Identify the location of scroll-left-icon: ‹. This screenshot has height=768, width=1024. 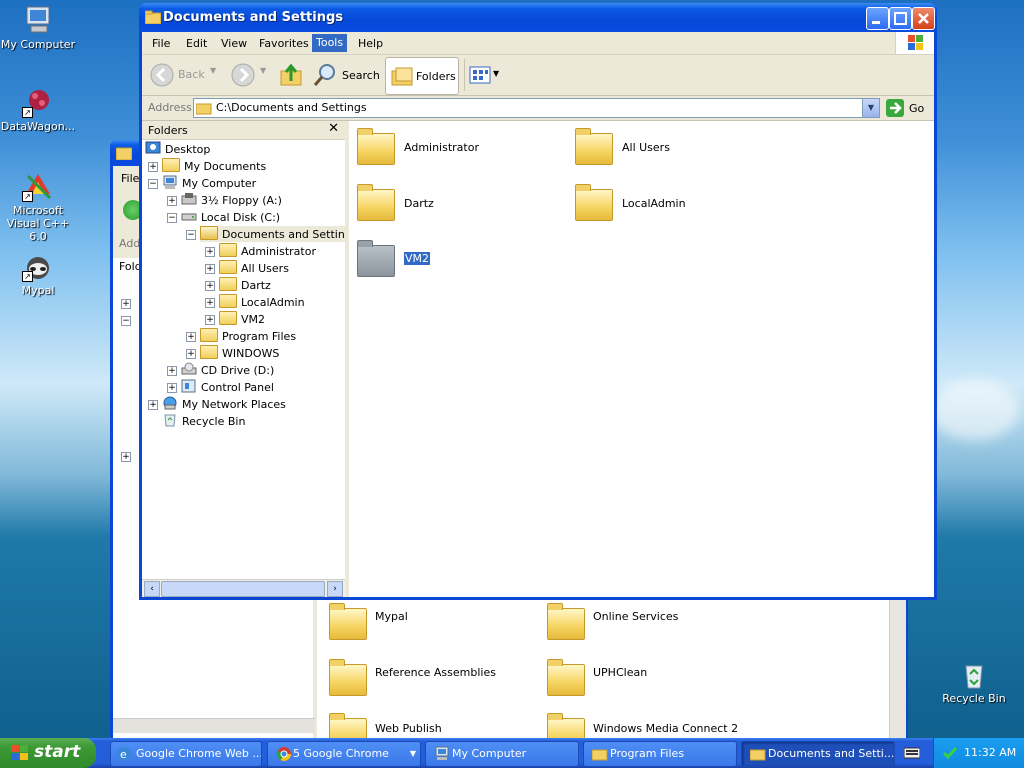
(152, 589).